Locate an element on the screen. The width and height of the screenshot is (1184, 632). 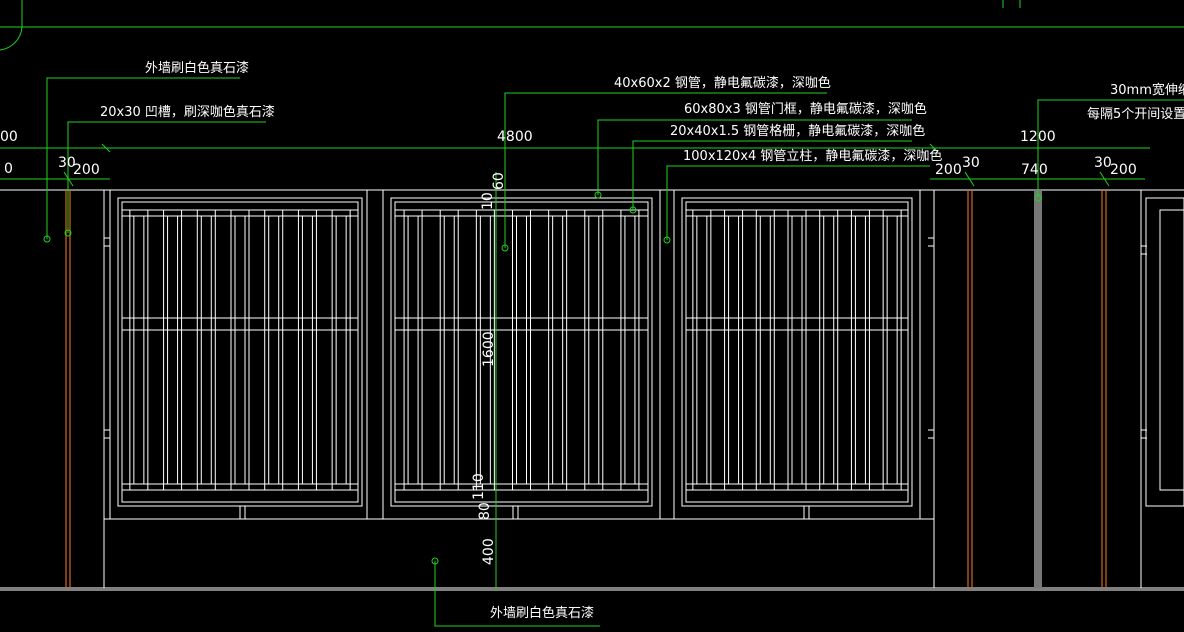
dim-00: 00 is located at coordinates (9, 137).